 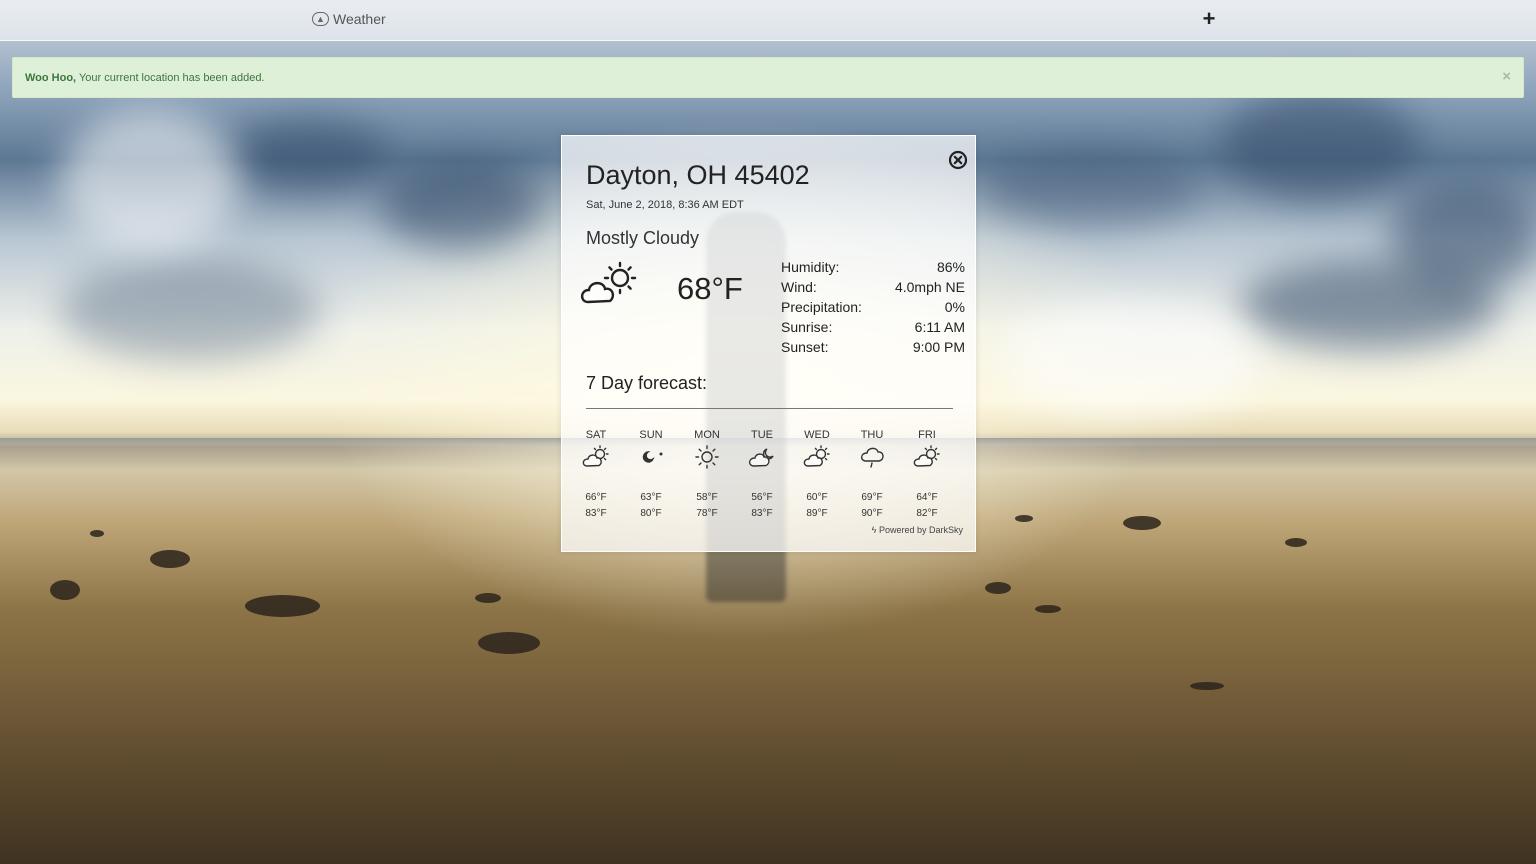 What do you see at coordinates (807, 327) in the screenshot?
I see `stat-label: Sunrise:` at bounding box center [807, 327].